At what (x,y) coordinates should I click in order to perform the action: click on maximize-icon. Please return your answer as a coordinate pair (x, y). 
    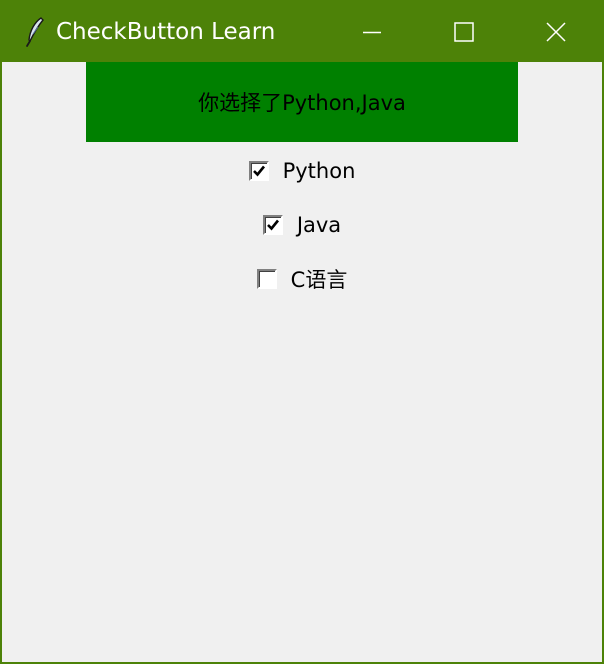
    Looking at the image, I should click on (464, 32).